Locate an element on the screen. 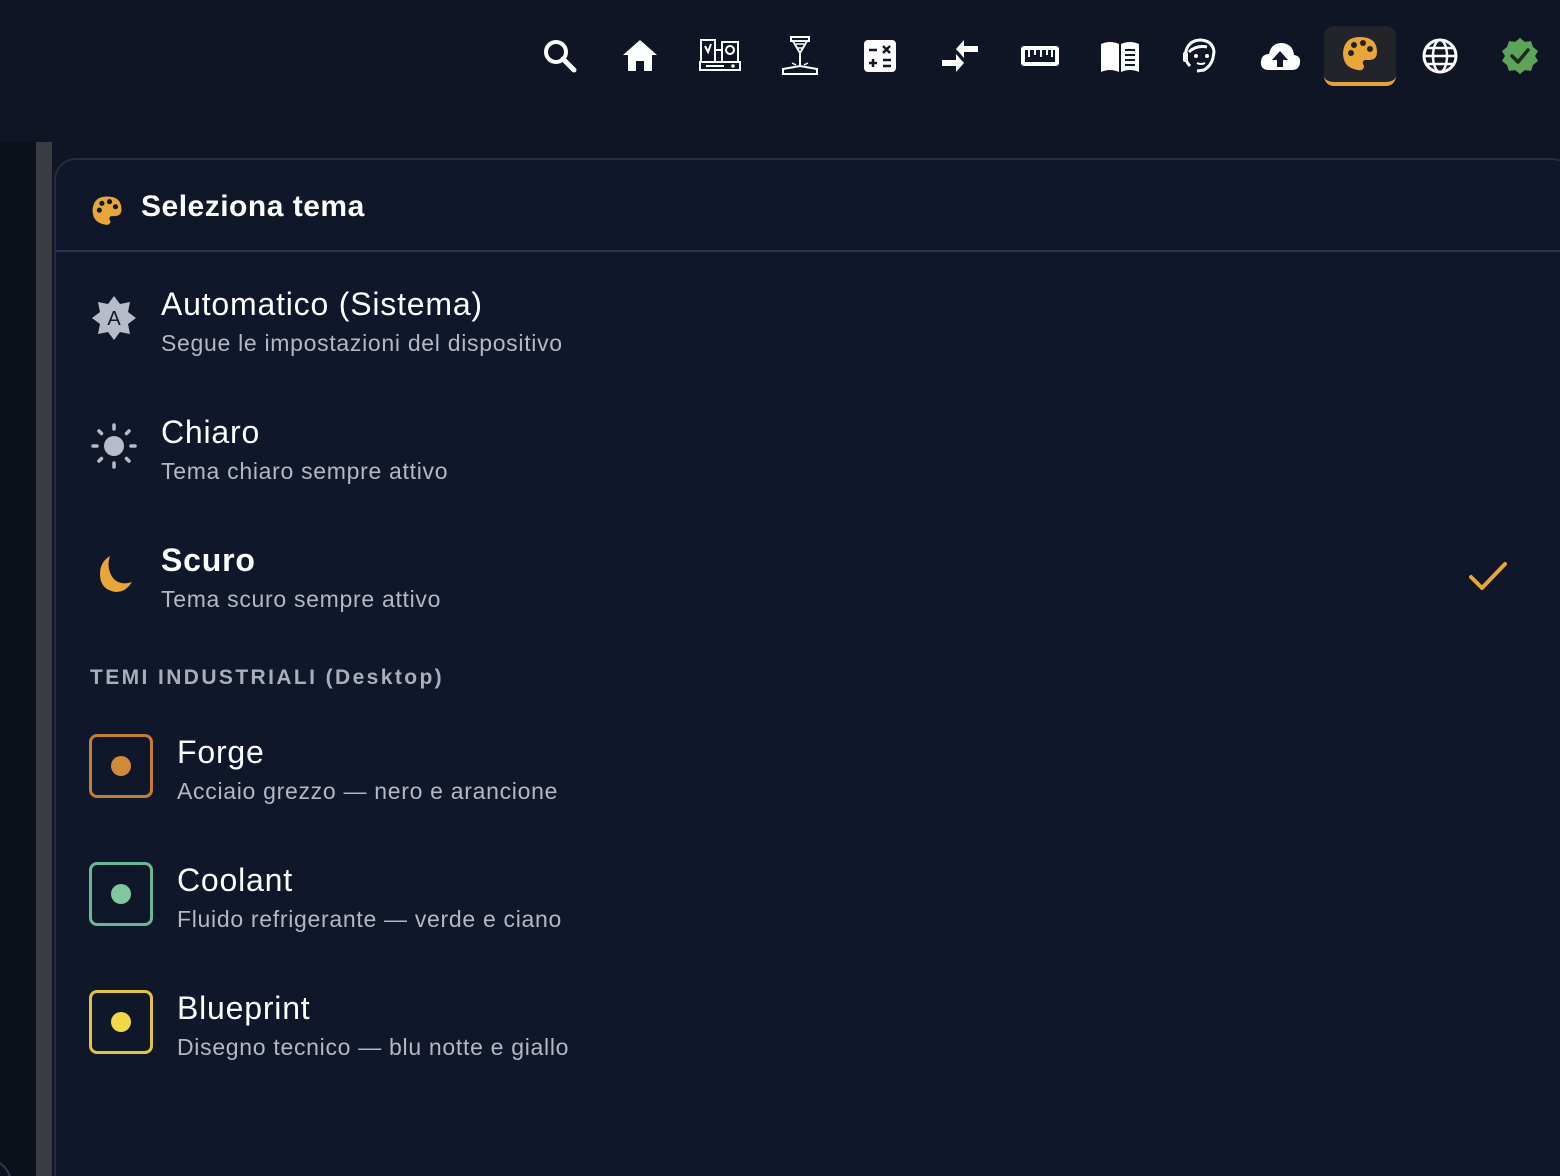 This screenshot has width=1560, height=1176. language-button is located at coordinates (1440, 56).